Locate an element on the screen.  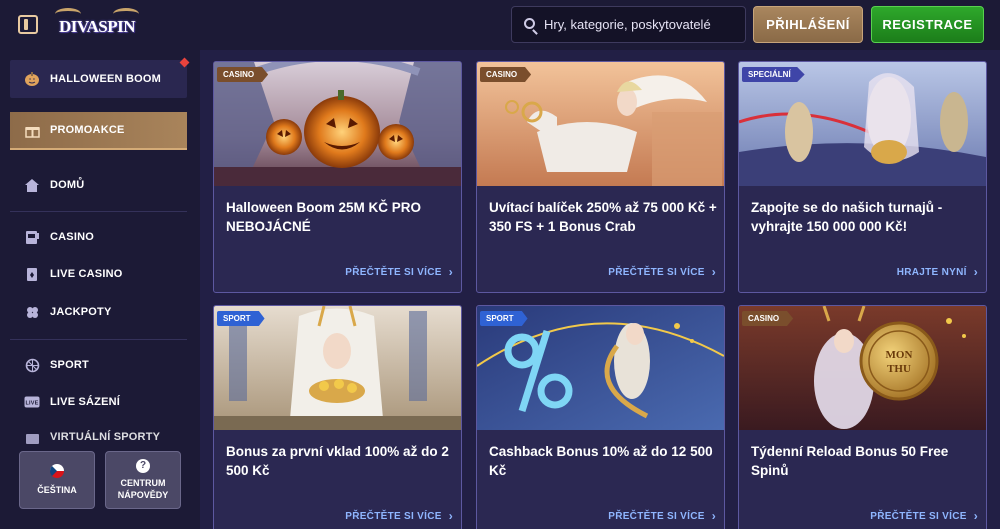
sidebar-item-label: HALLOWEEN BOOM is located at coordinates (105, 79).